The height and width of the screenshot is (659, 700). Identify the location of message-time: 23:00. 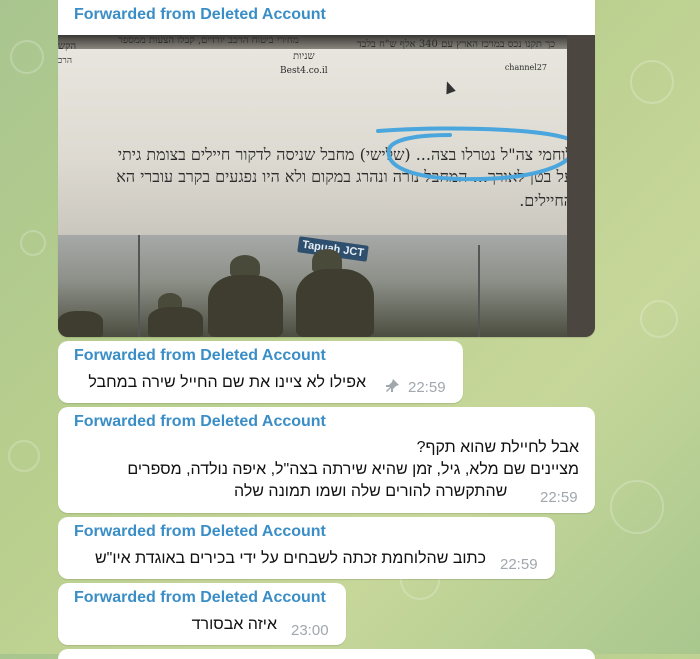
(310, 630).